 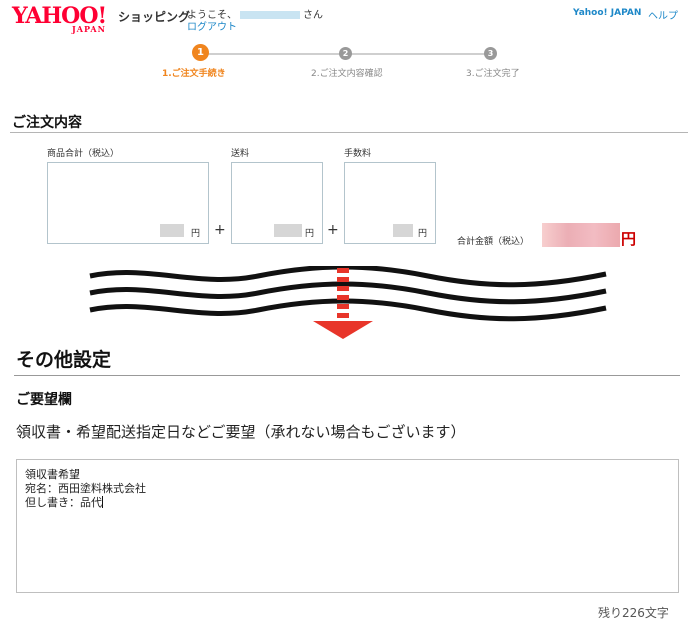 I want to click on shopping-service-name: ショッピング, so click(x=154, y=16).